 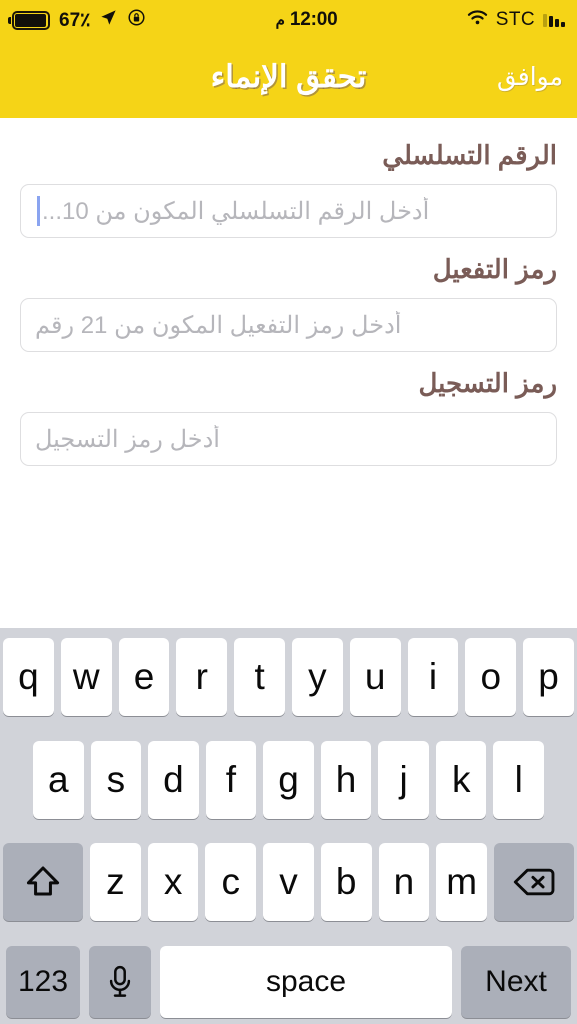 What do you see at coordinates (116, 779) in the screenshot?
I see `key-s: s` at bounding box center [116, 779].